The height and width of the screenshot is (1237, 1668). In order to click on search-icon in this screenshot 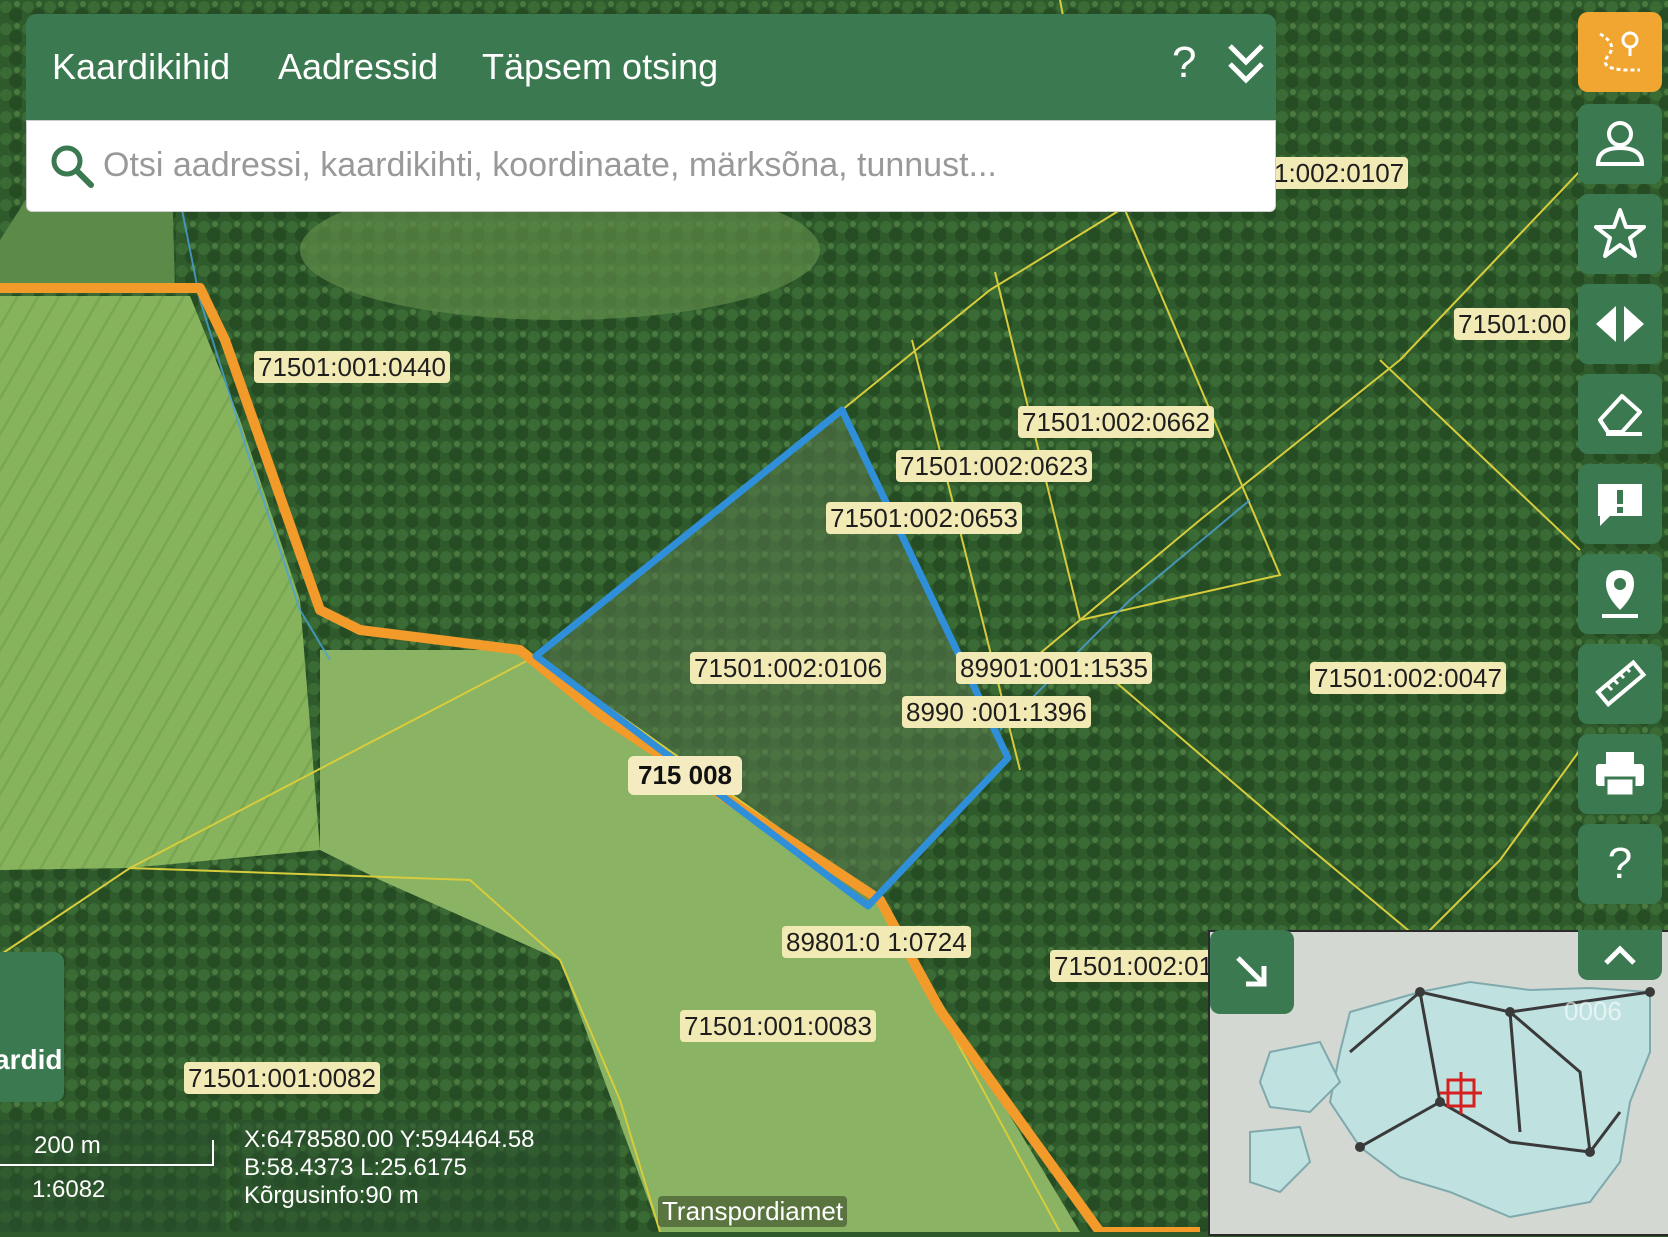, I will do `click(72, 166)`.